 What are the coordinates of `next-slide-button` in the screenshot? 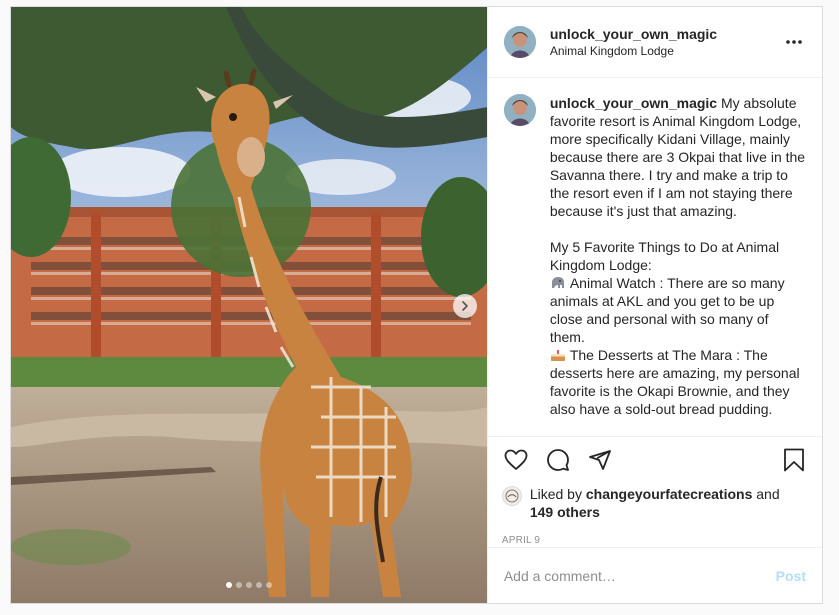 It's located at (465, 306).